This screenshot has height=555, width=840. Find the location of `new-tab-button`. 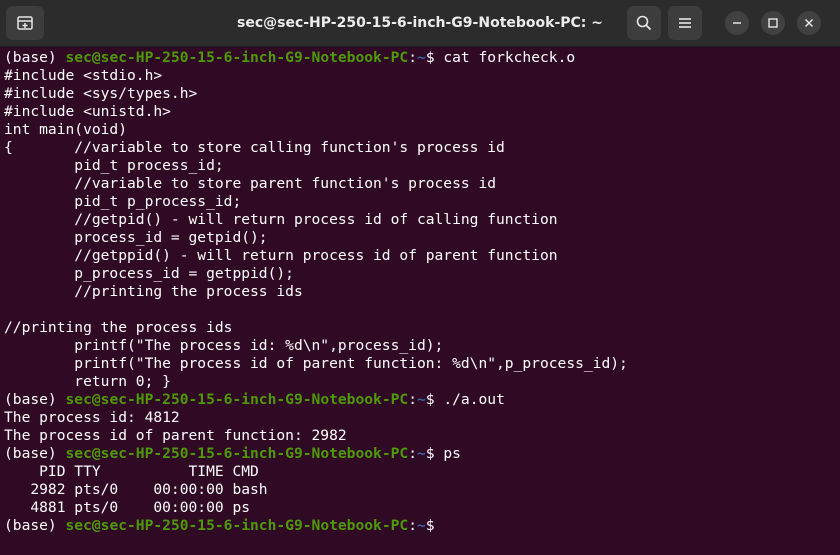

new-tab-button is located at coordinates (25, 23).